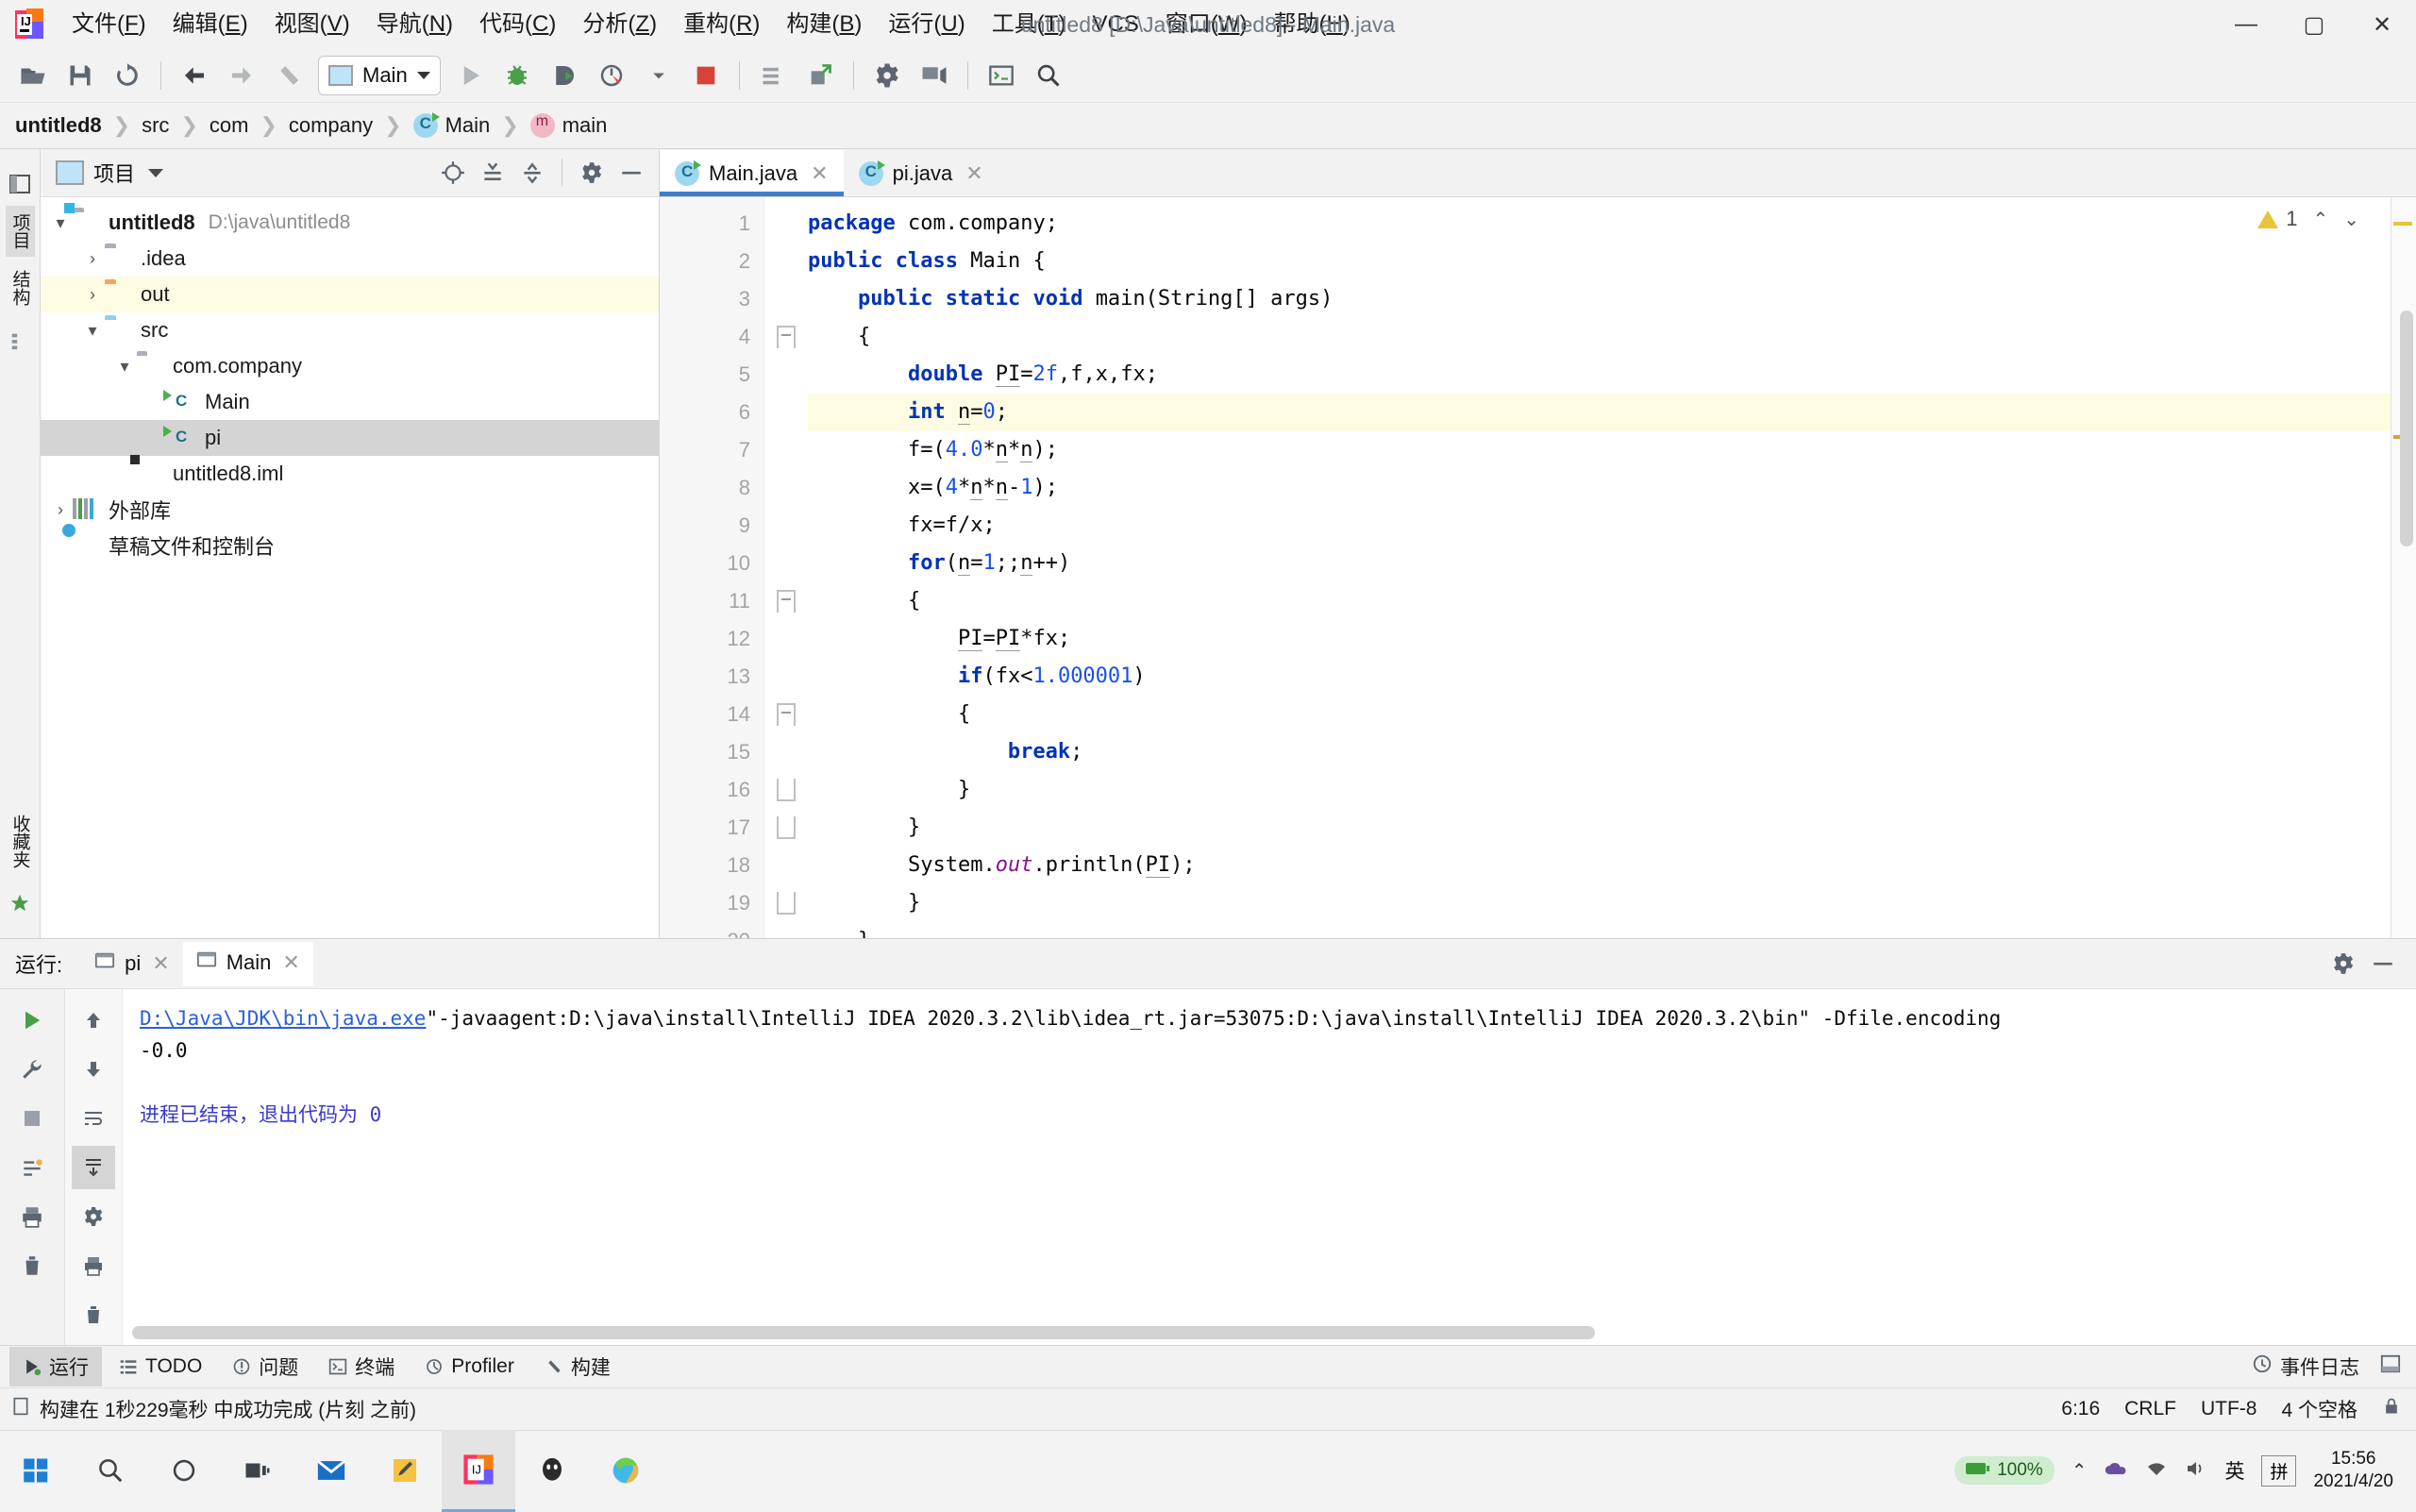 This screenshot has width=2416, height=1512. Describe the element at coordinates (711, 930) in the screenshot. I see `line-number-20: 20` at that location.